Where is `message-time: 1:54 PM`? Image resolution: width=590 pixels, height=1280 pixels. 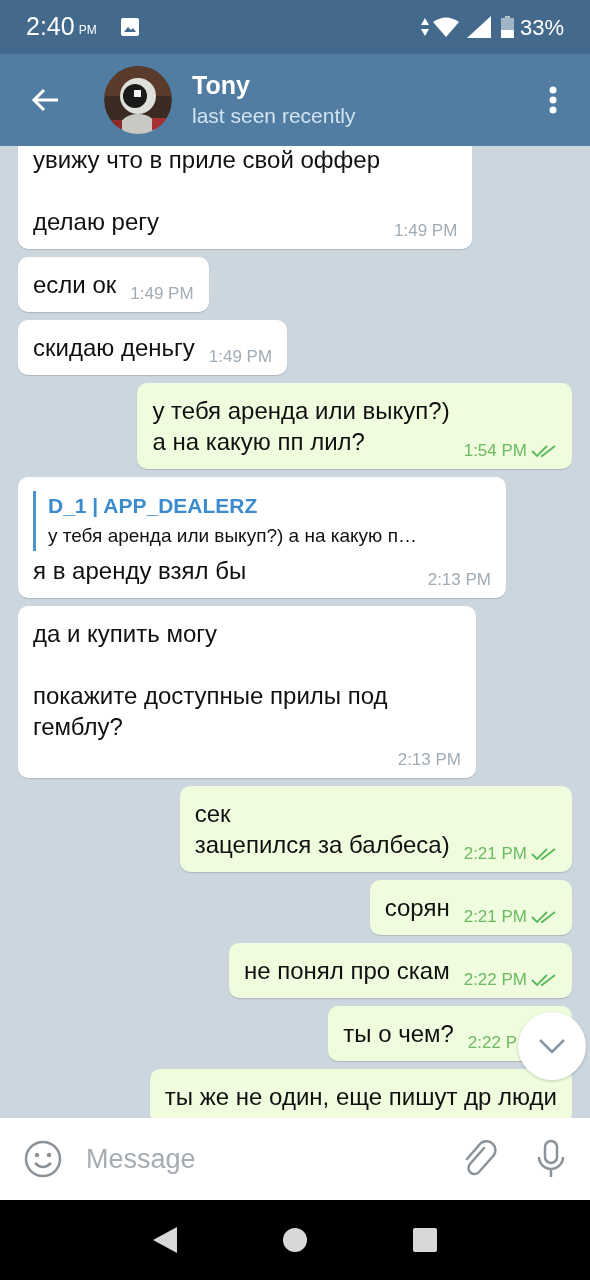 message-time: 1:54 PM is located at coordinates (495, 451).